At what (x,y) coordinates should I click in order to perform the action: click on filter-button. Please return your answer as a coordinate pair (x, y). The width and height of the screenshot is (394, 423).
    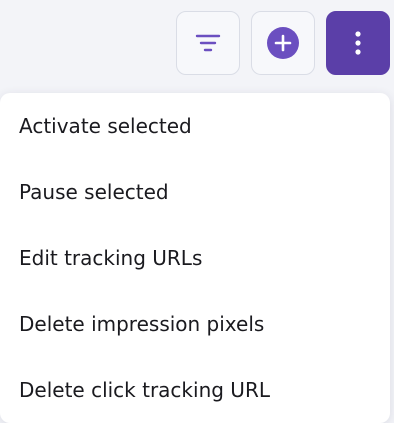
    Looking at the image, I should click on (208, 43).